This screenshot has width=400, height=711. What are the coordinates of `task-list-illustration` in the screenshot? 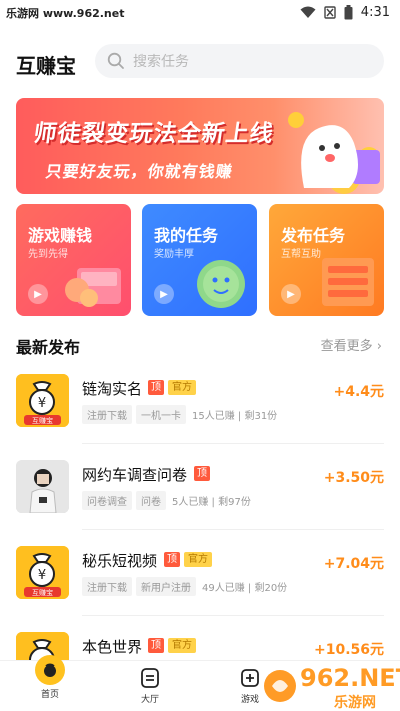 It's located at (348, 282).